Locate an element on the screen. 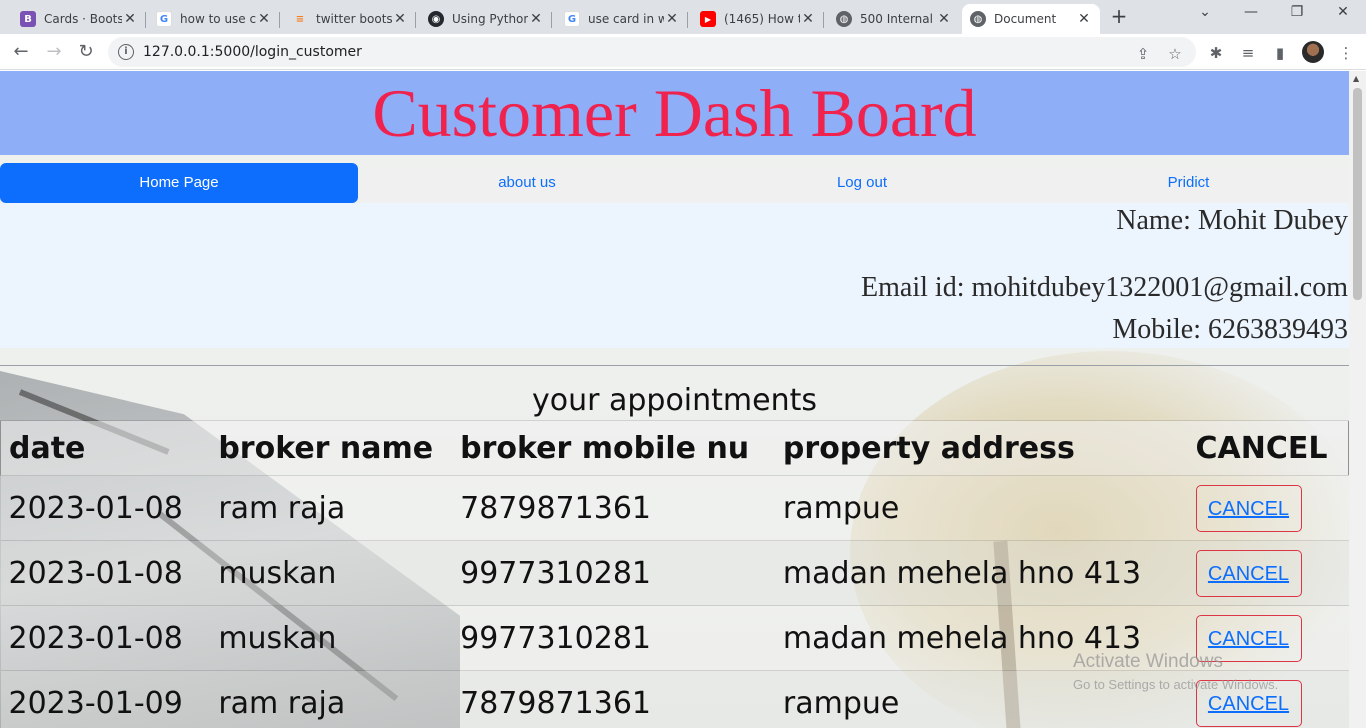 The height and width of the screenshot is (728, 1366). stackoverflow-icon: ≡ is located at coordinates (300, 19).